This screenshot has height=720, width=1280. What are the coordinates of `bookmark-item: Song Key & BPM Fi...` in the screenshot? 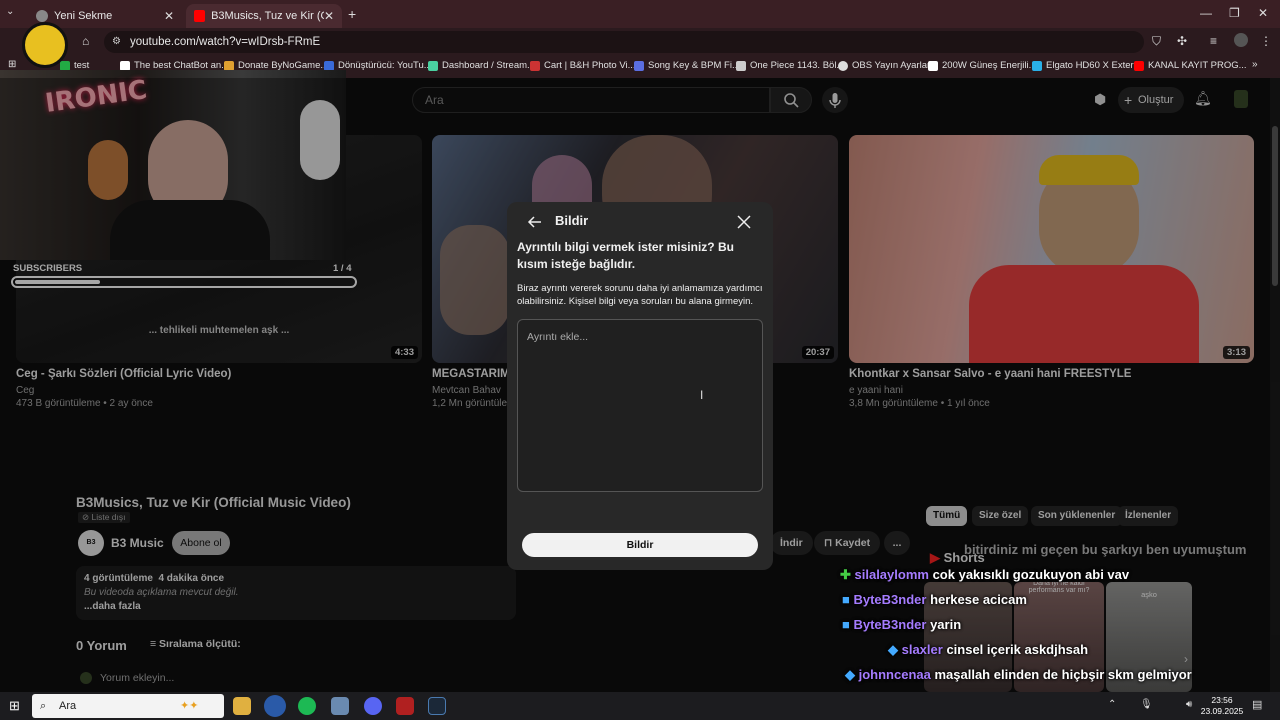 It's located at (687, 65).